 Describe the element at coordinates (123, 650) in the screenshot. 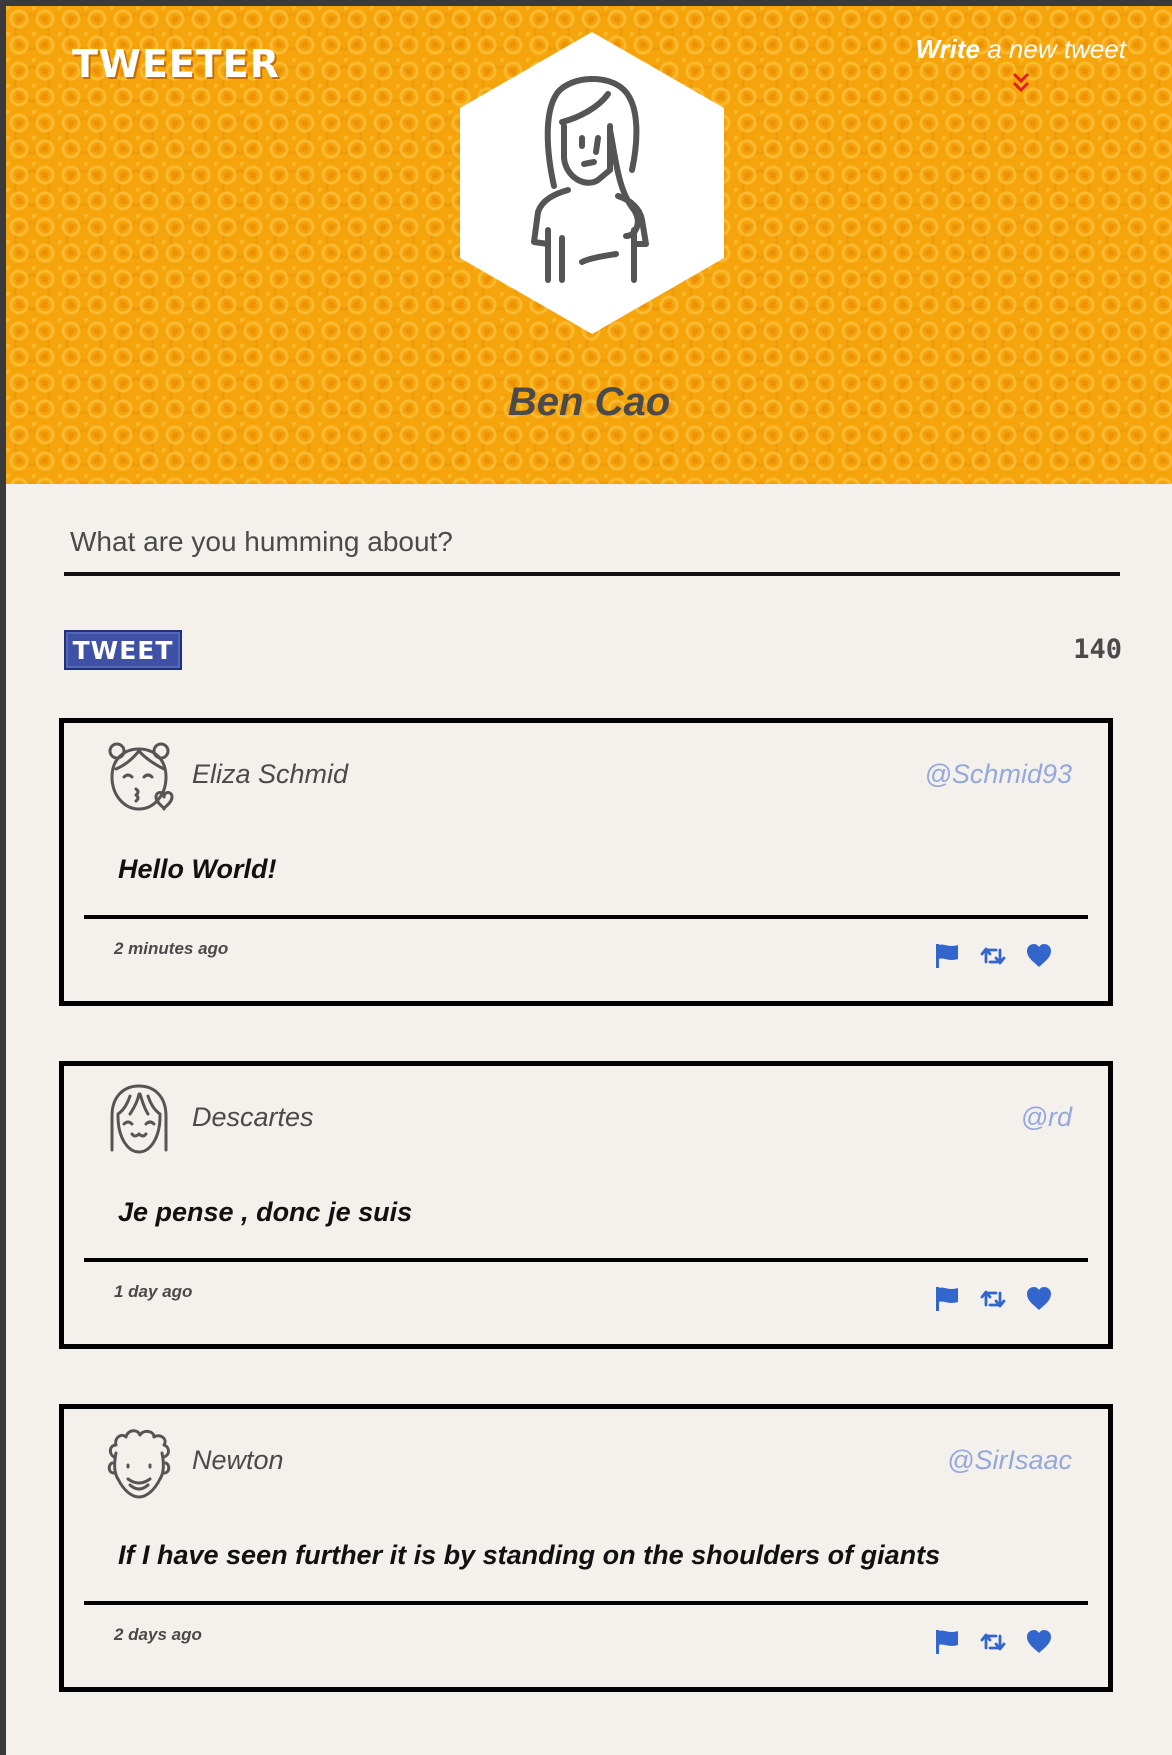

I see `tweet-button: TWEET` at that location.